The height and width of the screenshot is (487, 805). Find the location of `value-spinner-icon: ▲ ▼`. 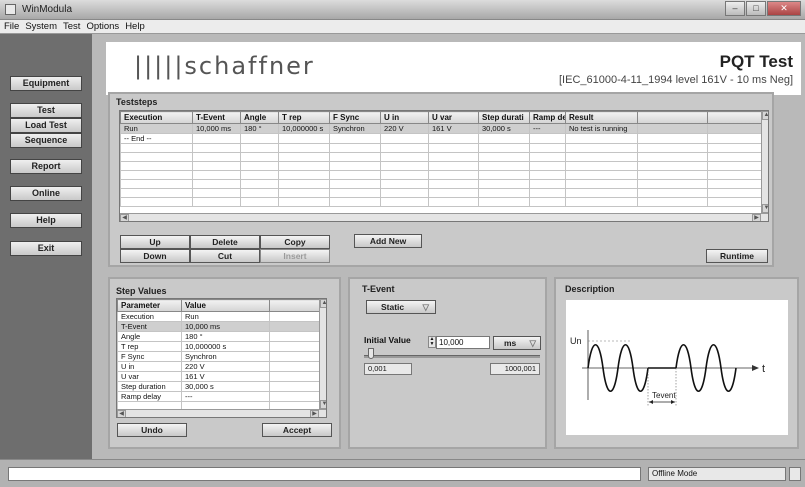

value-spinner-icon: ▲ ▼ is located at coordinates (432, 342).